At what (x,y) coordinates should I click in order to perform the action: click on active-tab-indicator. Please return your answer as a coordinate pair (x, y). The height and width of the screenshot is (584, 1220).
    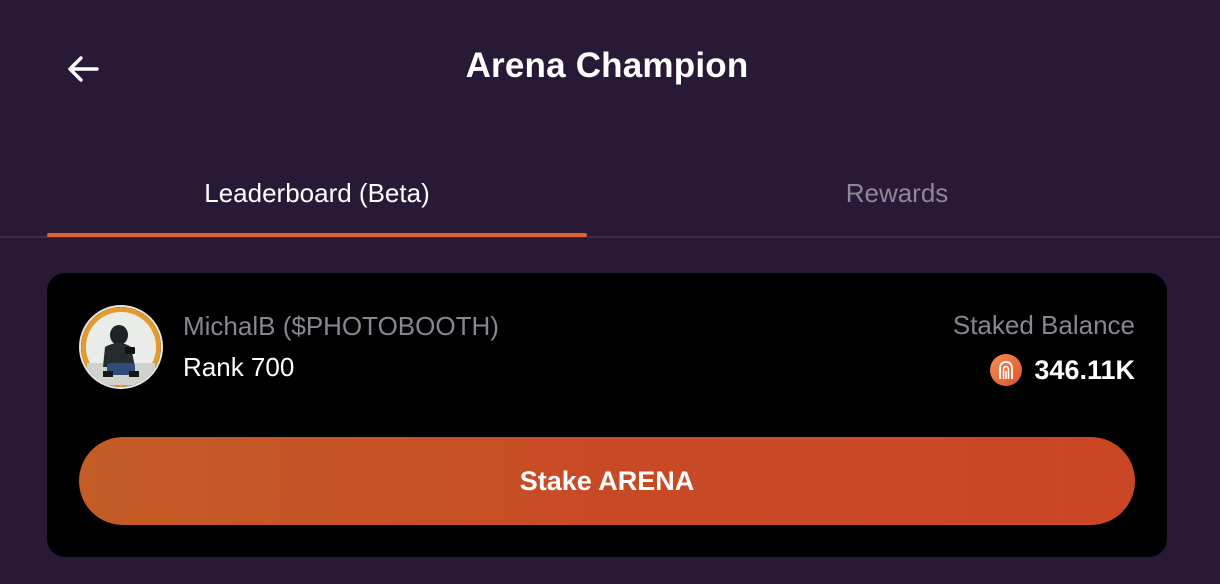
    Looking at the image, I should click on (317, 235).